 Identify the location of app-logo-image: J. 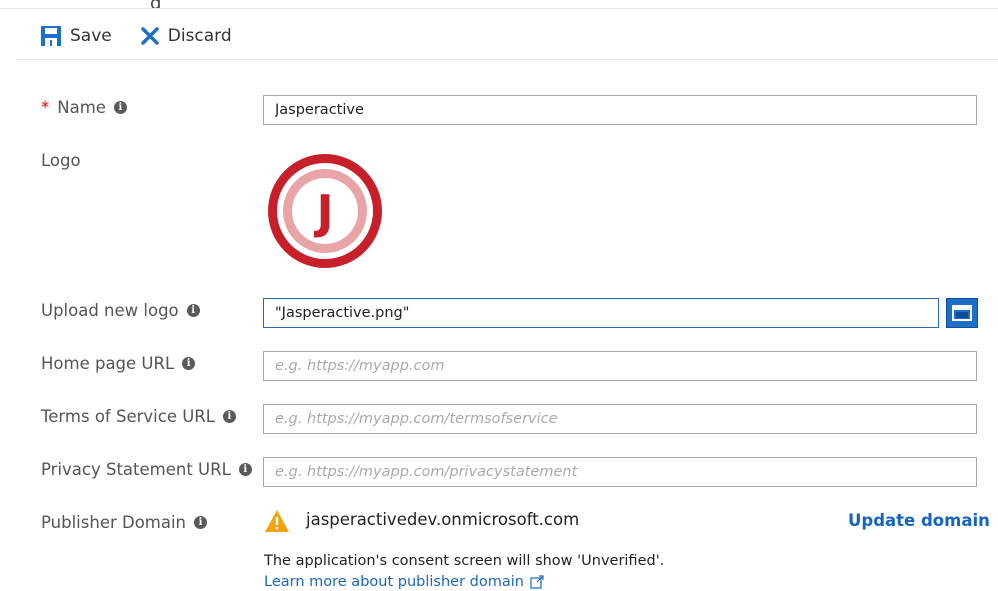
(325, 211).